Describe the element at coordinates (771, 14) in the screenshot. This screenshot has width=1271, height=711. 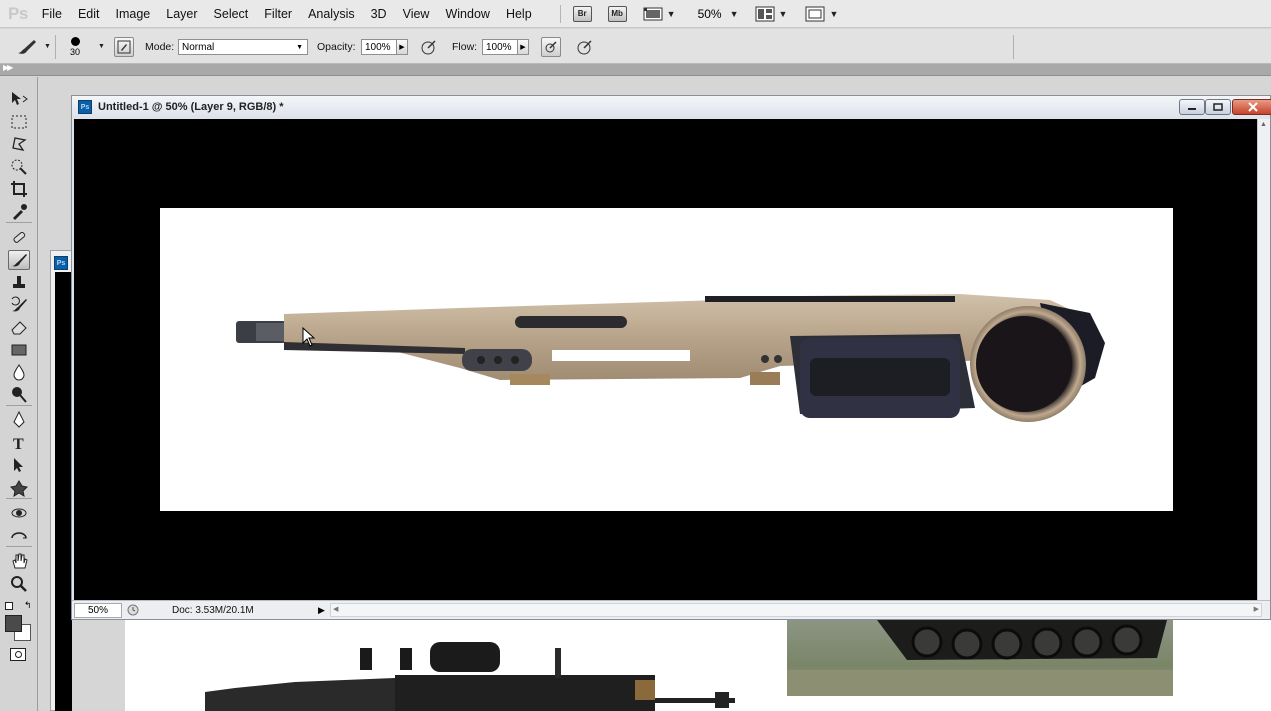
I see `arrange-documents-button: ▼` at that location.